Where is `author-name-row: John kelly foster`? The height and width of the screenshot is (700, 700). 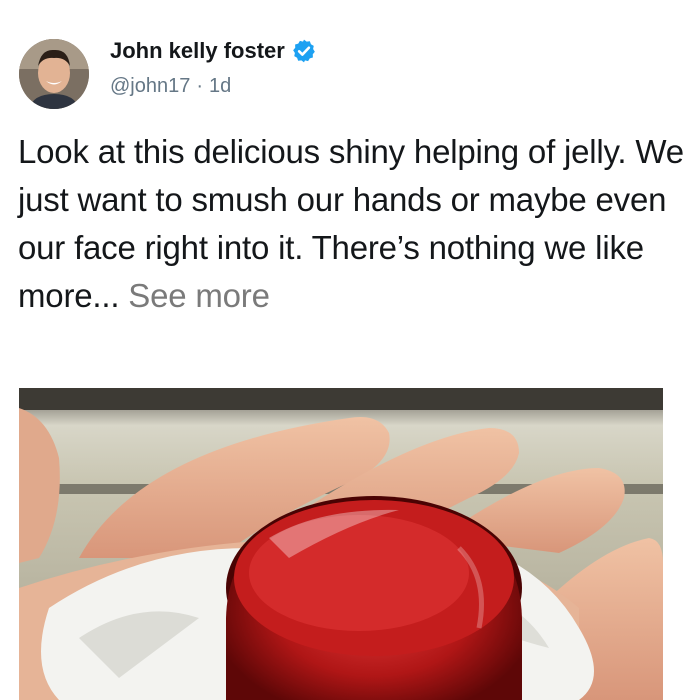
author-name-row: John kelly foster is located at coordinates (213, 51).